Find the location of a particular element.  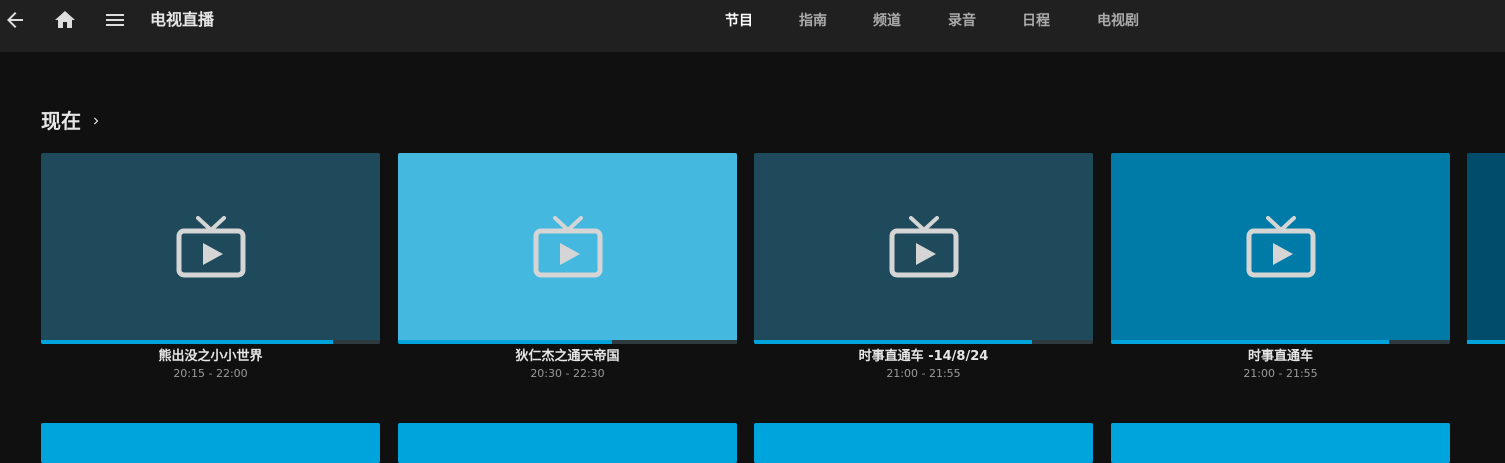

program-name: 熊出没之小小世界 is located at coordinates (210, 357).